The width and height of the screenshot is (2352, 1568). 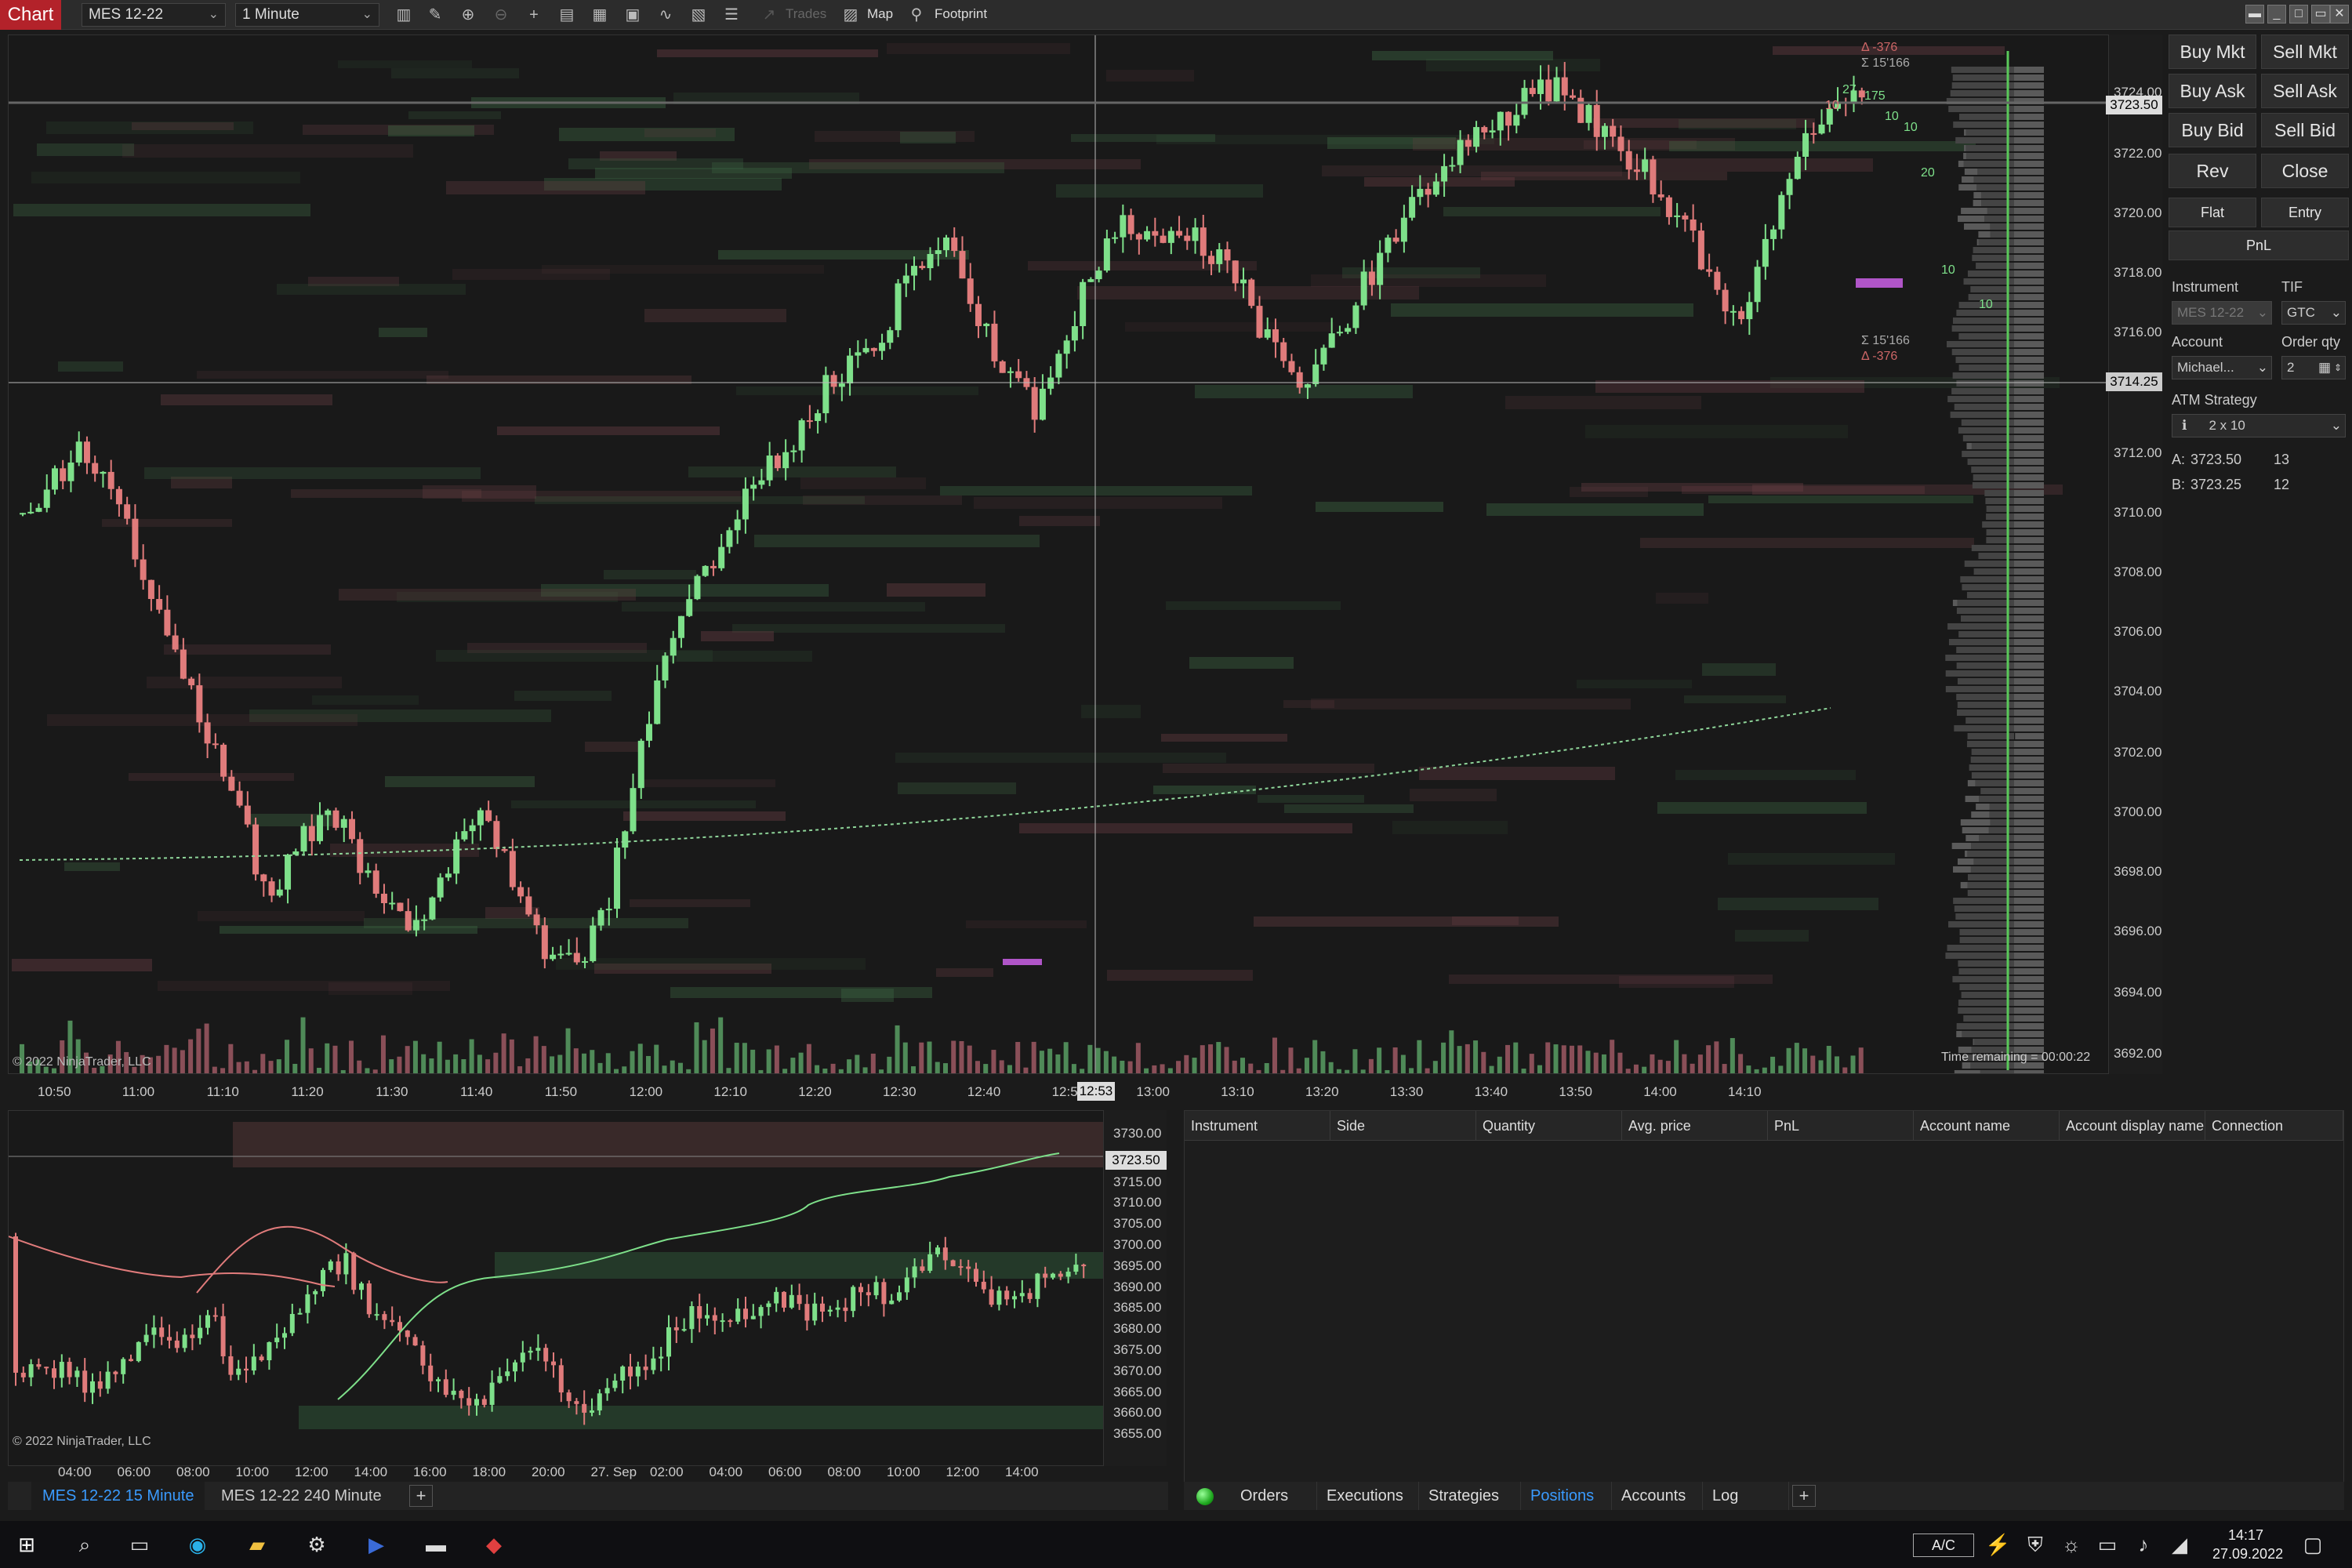 I want to click on instrument-selector: MES 12-22 ⌄, so click(x=154, y=15).